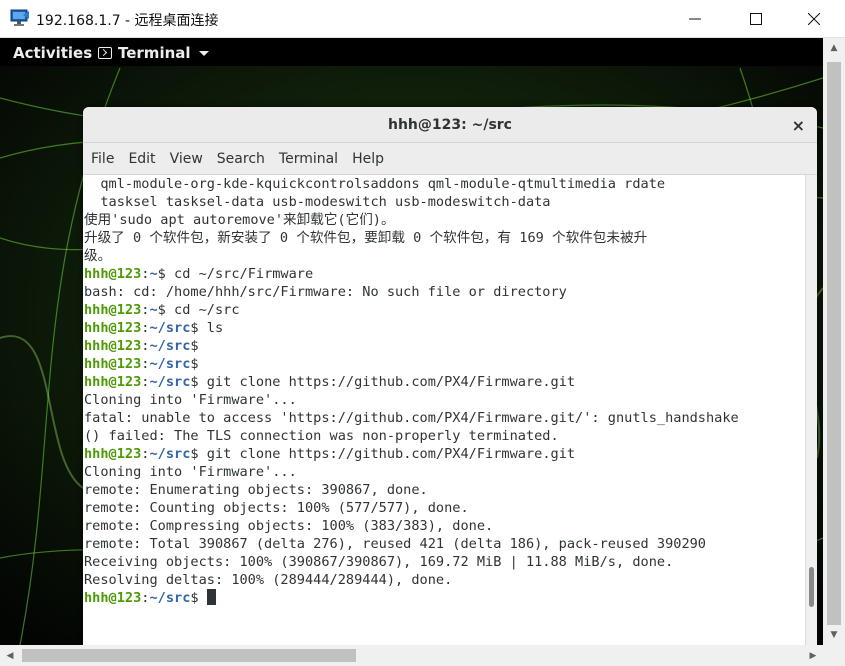 The width and height of the screenshot is (845, 666). Describe the element at coordinates (141, 159) in the screenshot. I see `menu-item-edit: Edit` at that location.